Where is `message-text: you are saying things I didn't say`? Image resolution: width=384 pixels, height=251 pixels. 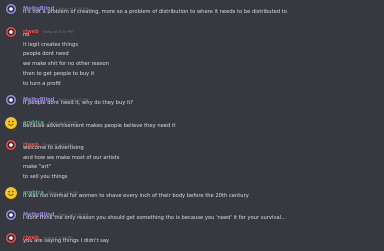
message-text: you are saying things I didn't say is located at coordinates (66, 241).